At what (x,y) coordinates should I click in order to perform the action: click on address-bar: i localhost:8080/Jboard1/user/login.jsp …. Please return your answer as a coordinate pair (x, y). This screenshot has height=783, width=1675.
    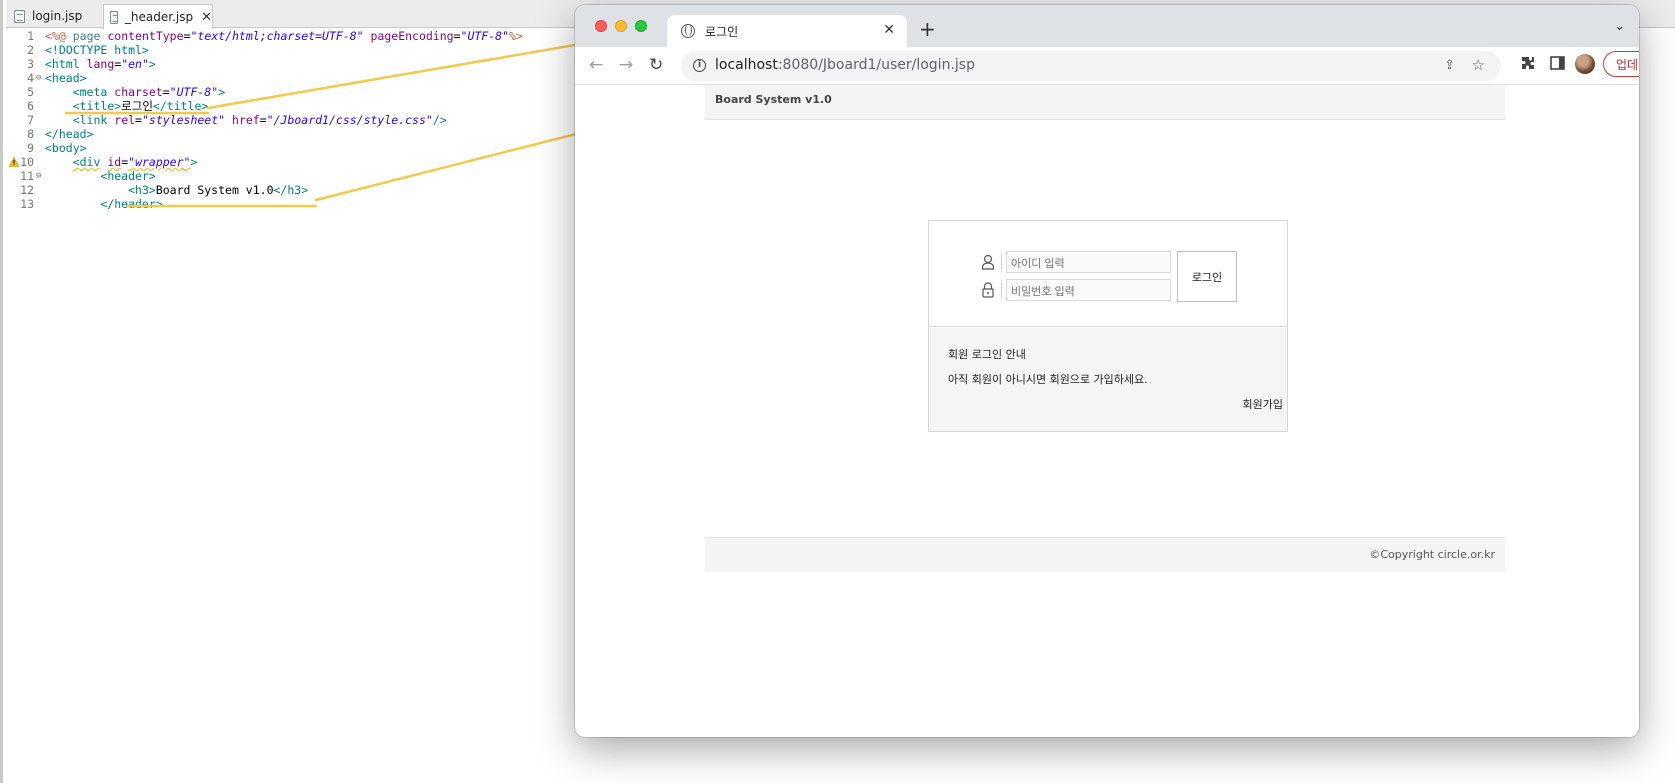
    Looking at the image, I should click on (1091, 66).